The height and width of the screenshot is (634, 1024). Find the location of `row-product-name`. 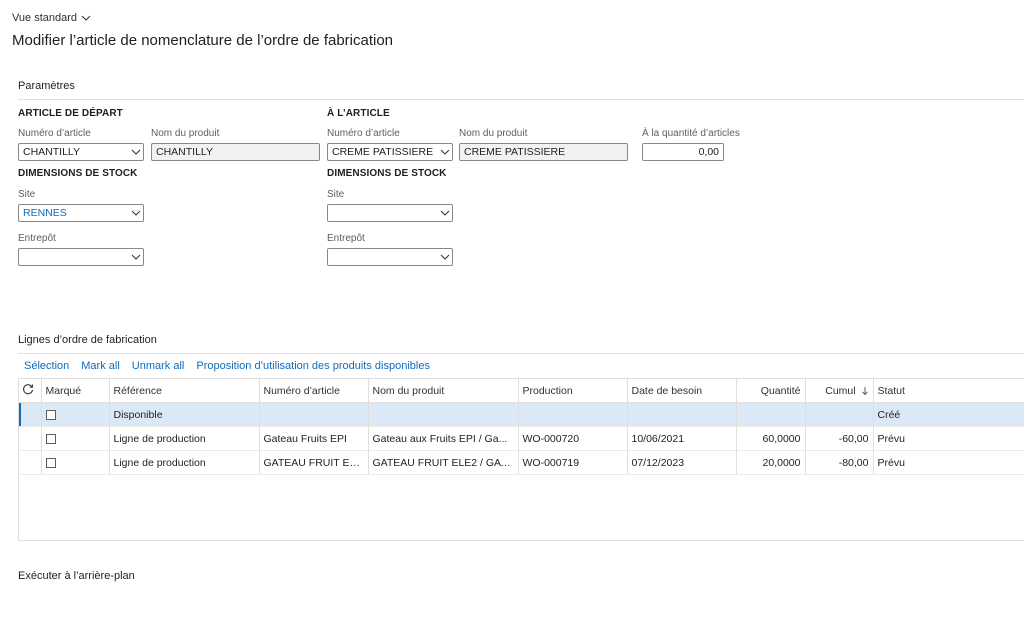

row-product-name is located at coordinates (443, 414).